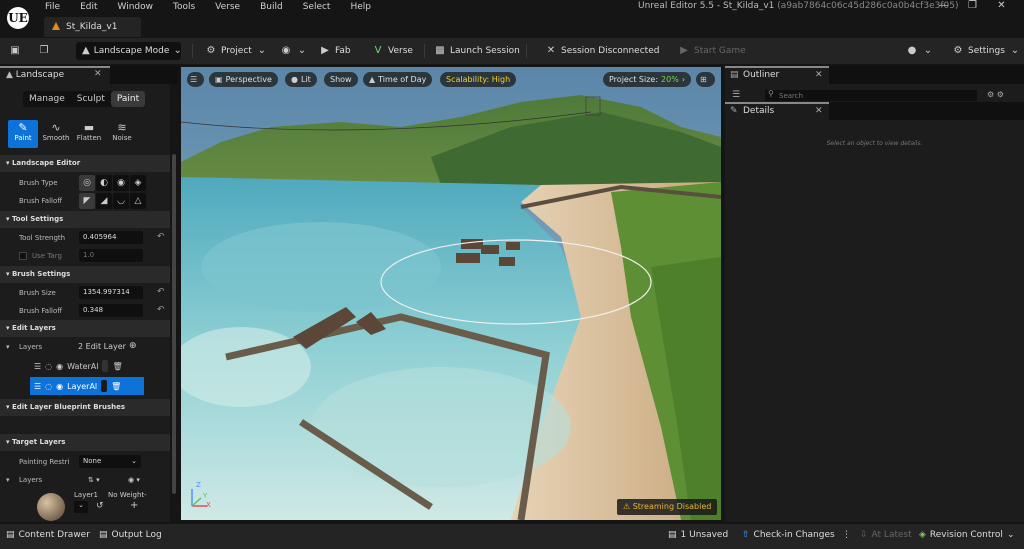 This screenshot has width=1024, height=549. What do you see at coordinates (133, 346) in the screenshot?
I see `add-layer-icon: ⊕` at bounding box center [133, 346].